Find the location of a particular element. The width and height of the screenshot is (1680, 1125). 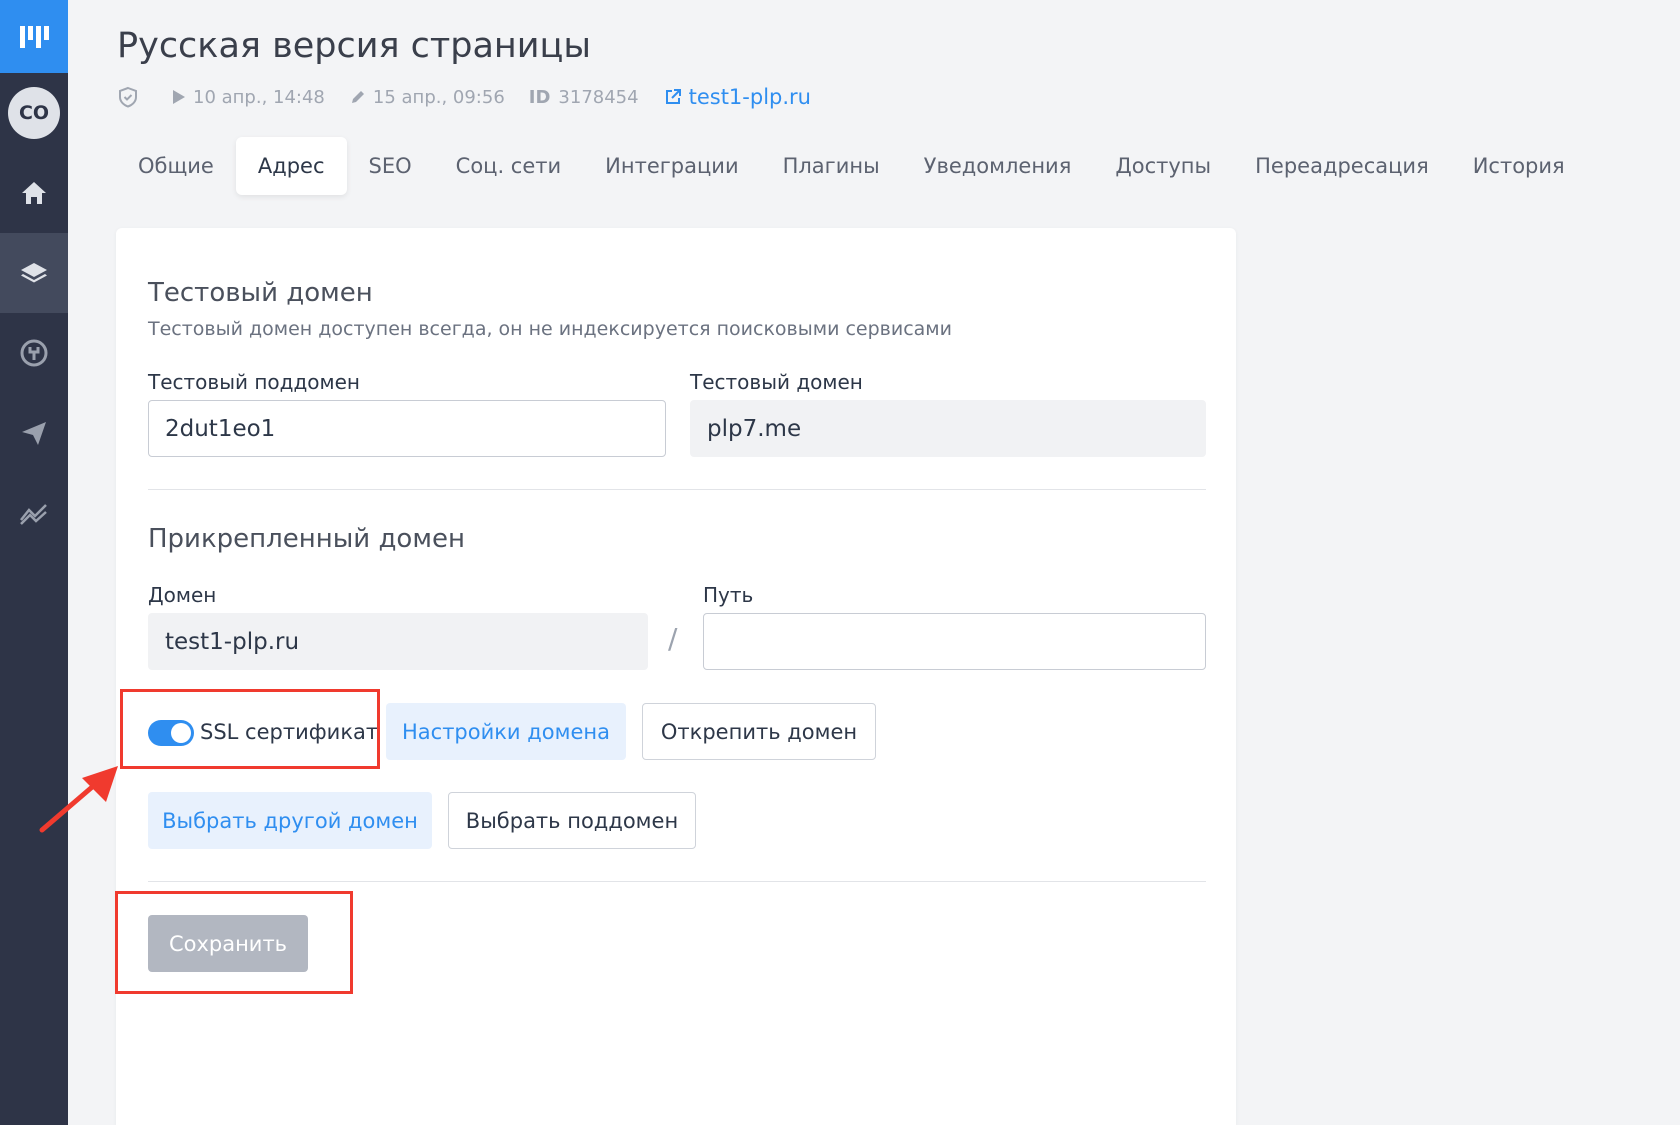

layers-icon is located at coordinates (34, 273).